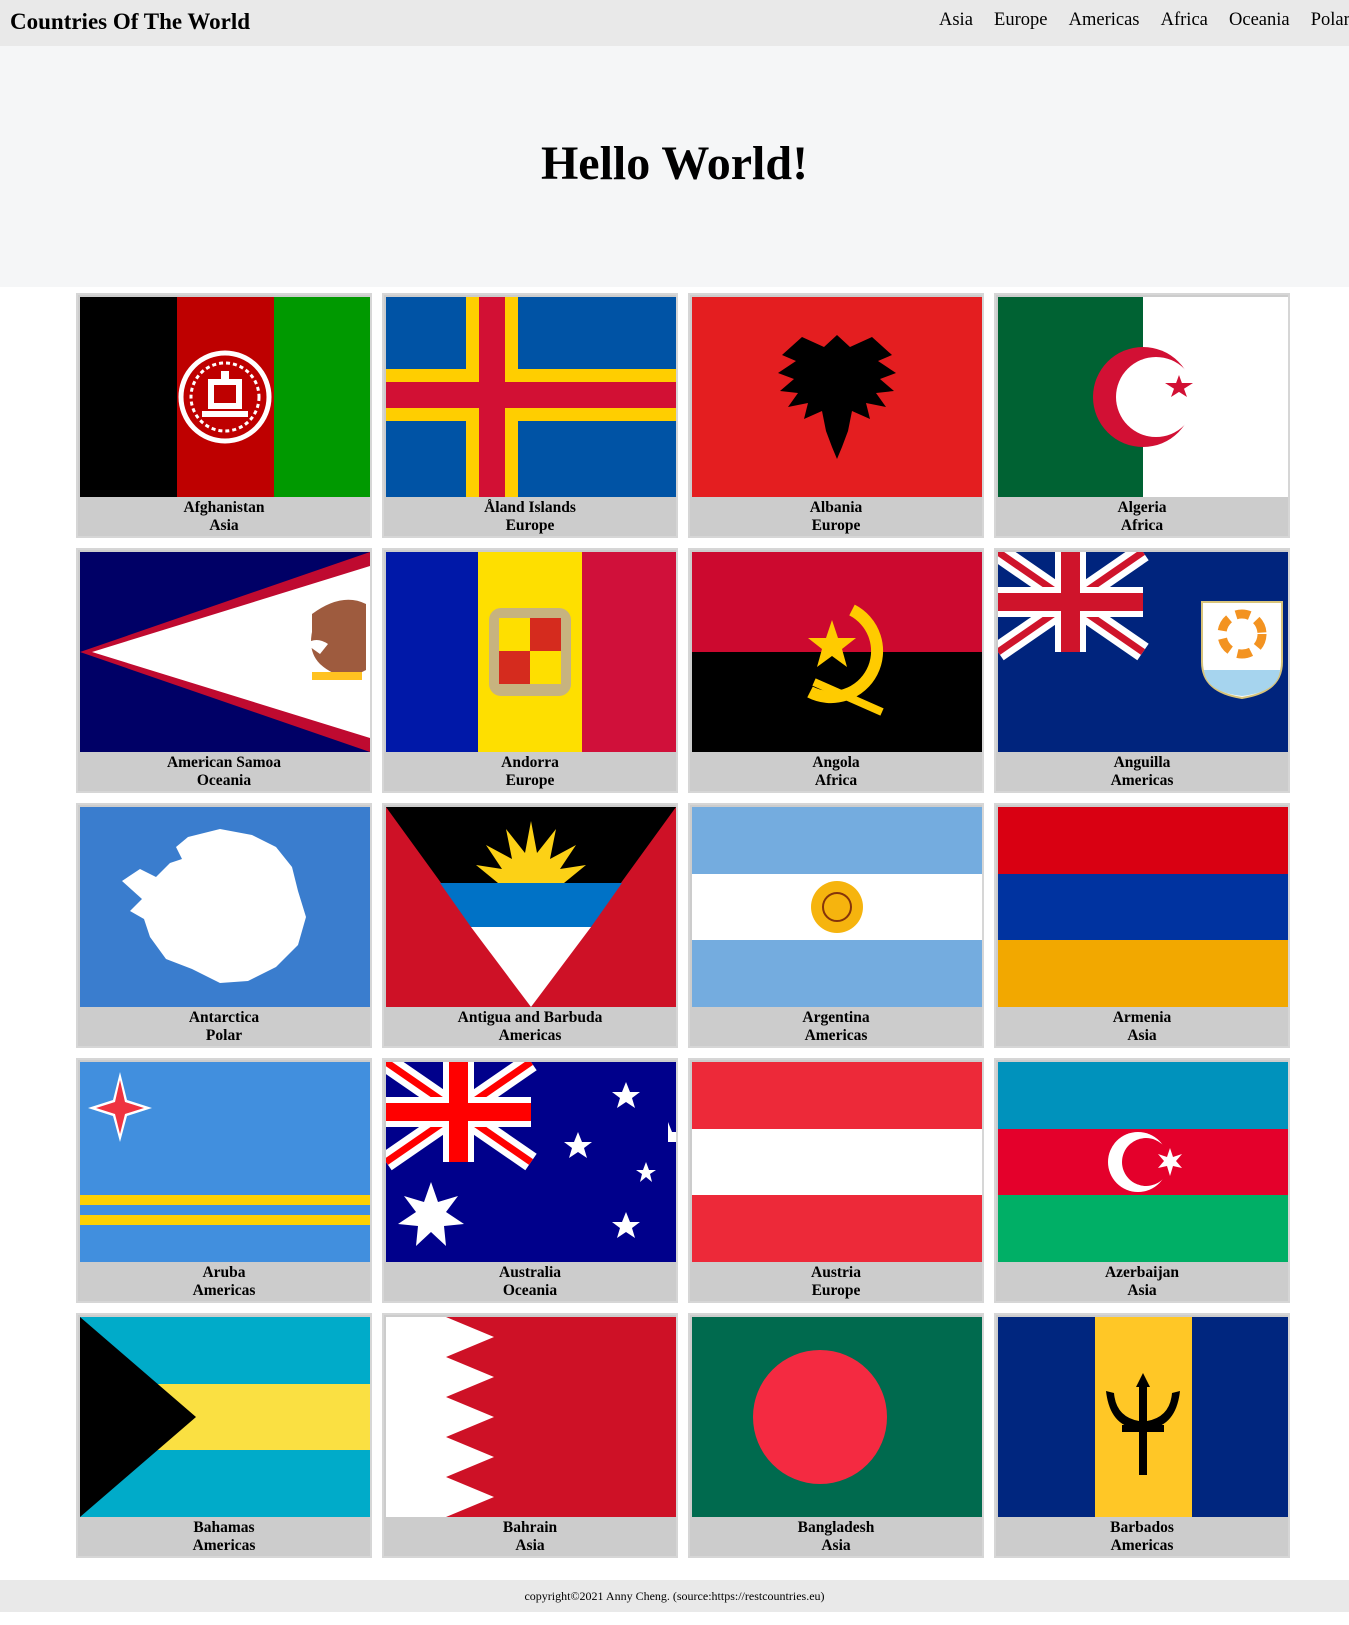  I want to click on country-name: Bangladesh, so click(836, 1527).